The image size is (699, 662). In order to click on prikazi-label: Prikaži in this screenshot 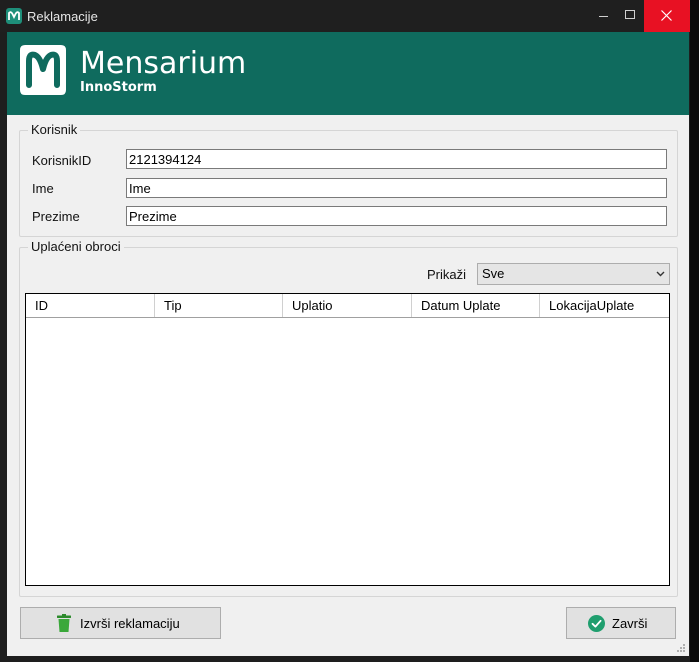, I will do `click(447, 274)`.